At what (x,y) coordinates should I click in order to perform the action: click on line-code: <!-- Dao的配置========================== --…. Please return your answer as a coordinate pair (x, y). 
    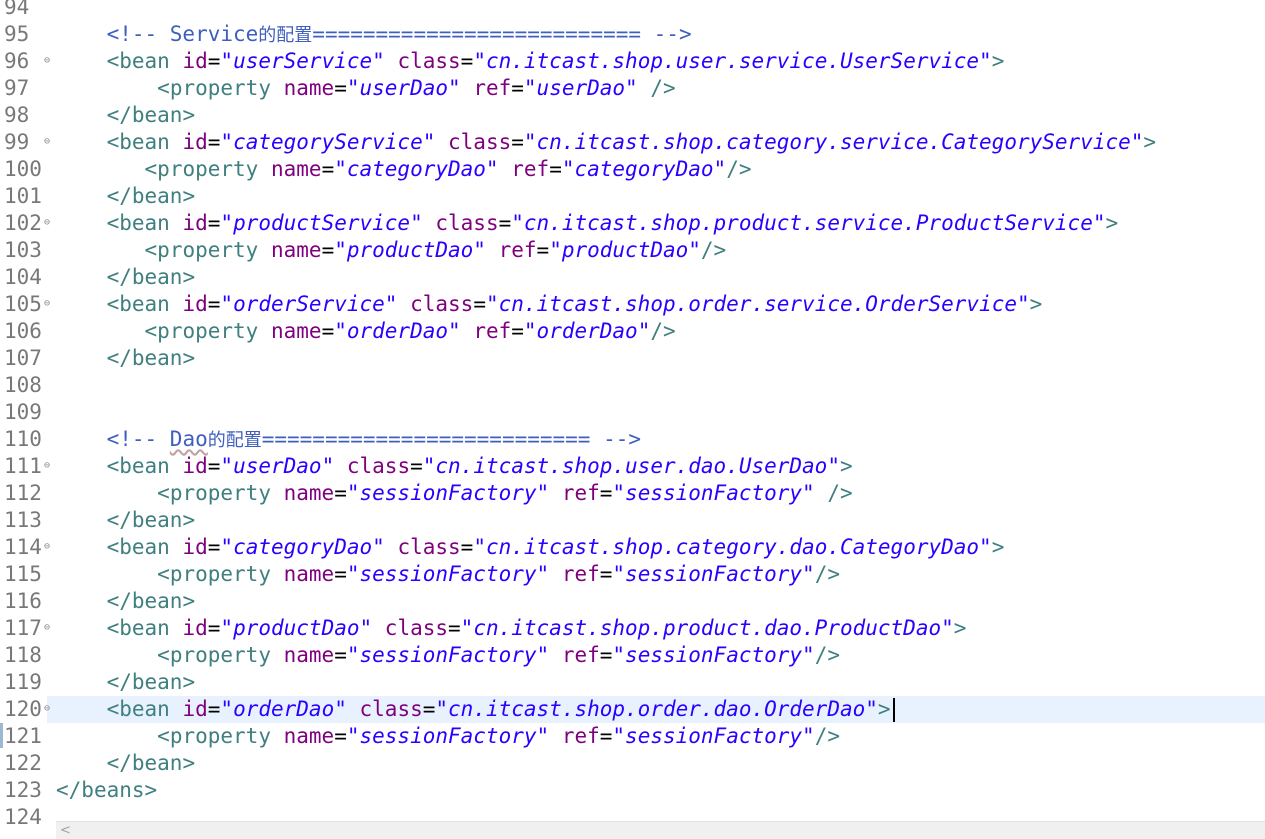
    Looking at the image, I should click on (348, 440).